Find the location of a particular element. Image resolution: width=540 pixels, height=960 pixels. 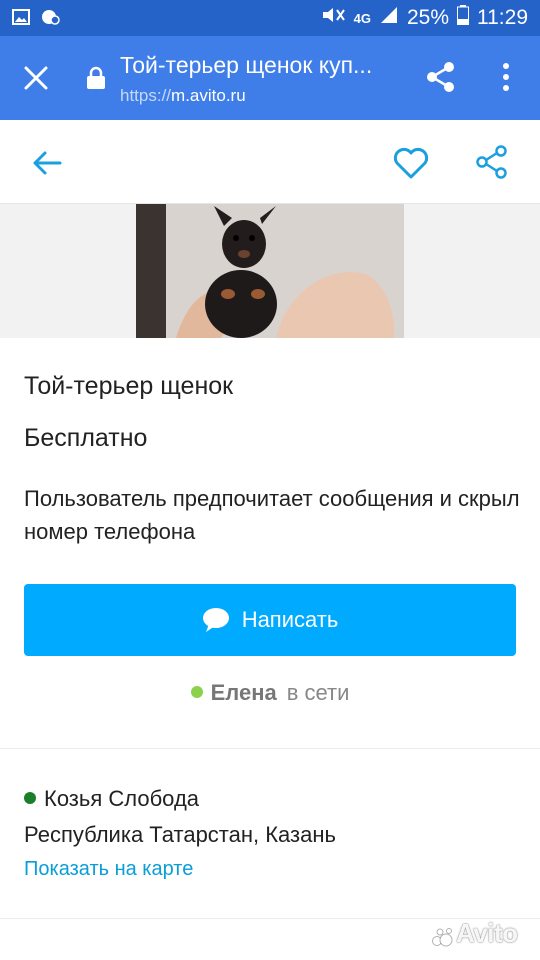

network-type-label: 4G is located at coordinates (362, 18).